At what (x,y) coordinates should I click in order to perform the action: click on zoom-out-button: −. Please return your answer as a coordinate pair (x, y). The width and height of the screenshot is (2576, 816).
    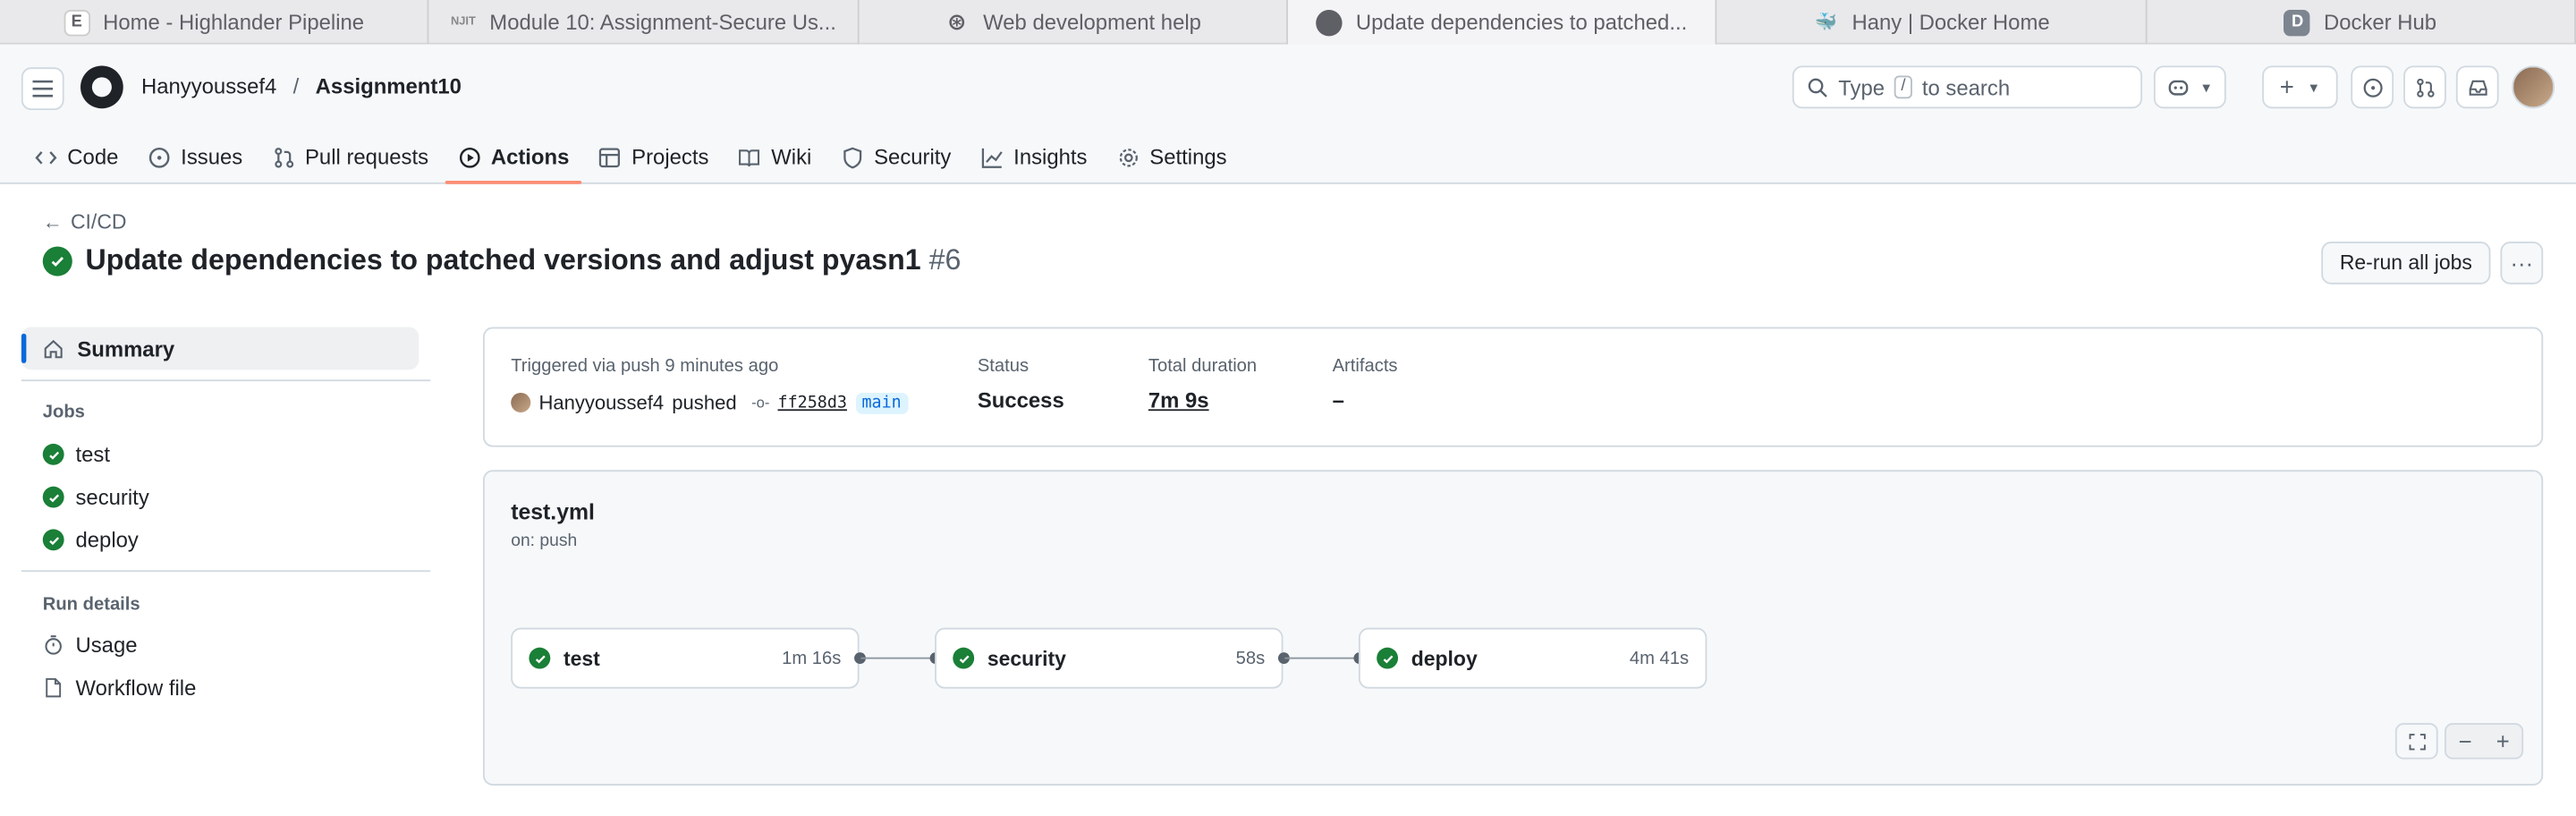
    Looking at the image, I should click on (2465, 741).